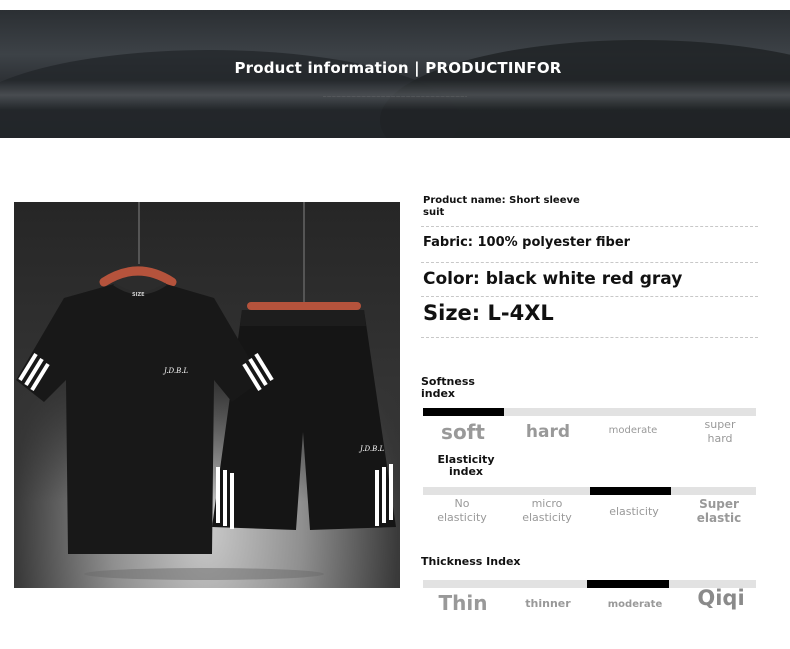  Describe the element at coordinates (721, 598) in the screenshot. I see `thickness-option: Qiqi` at that location.